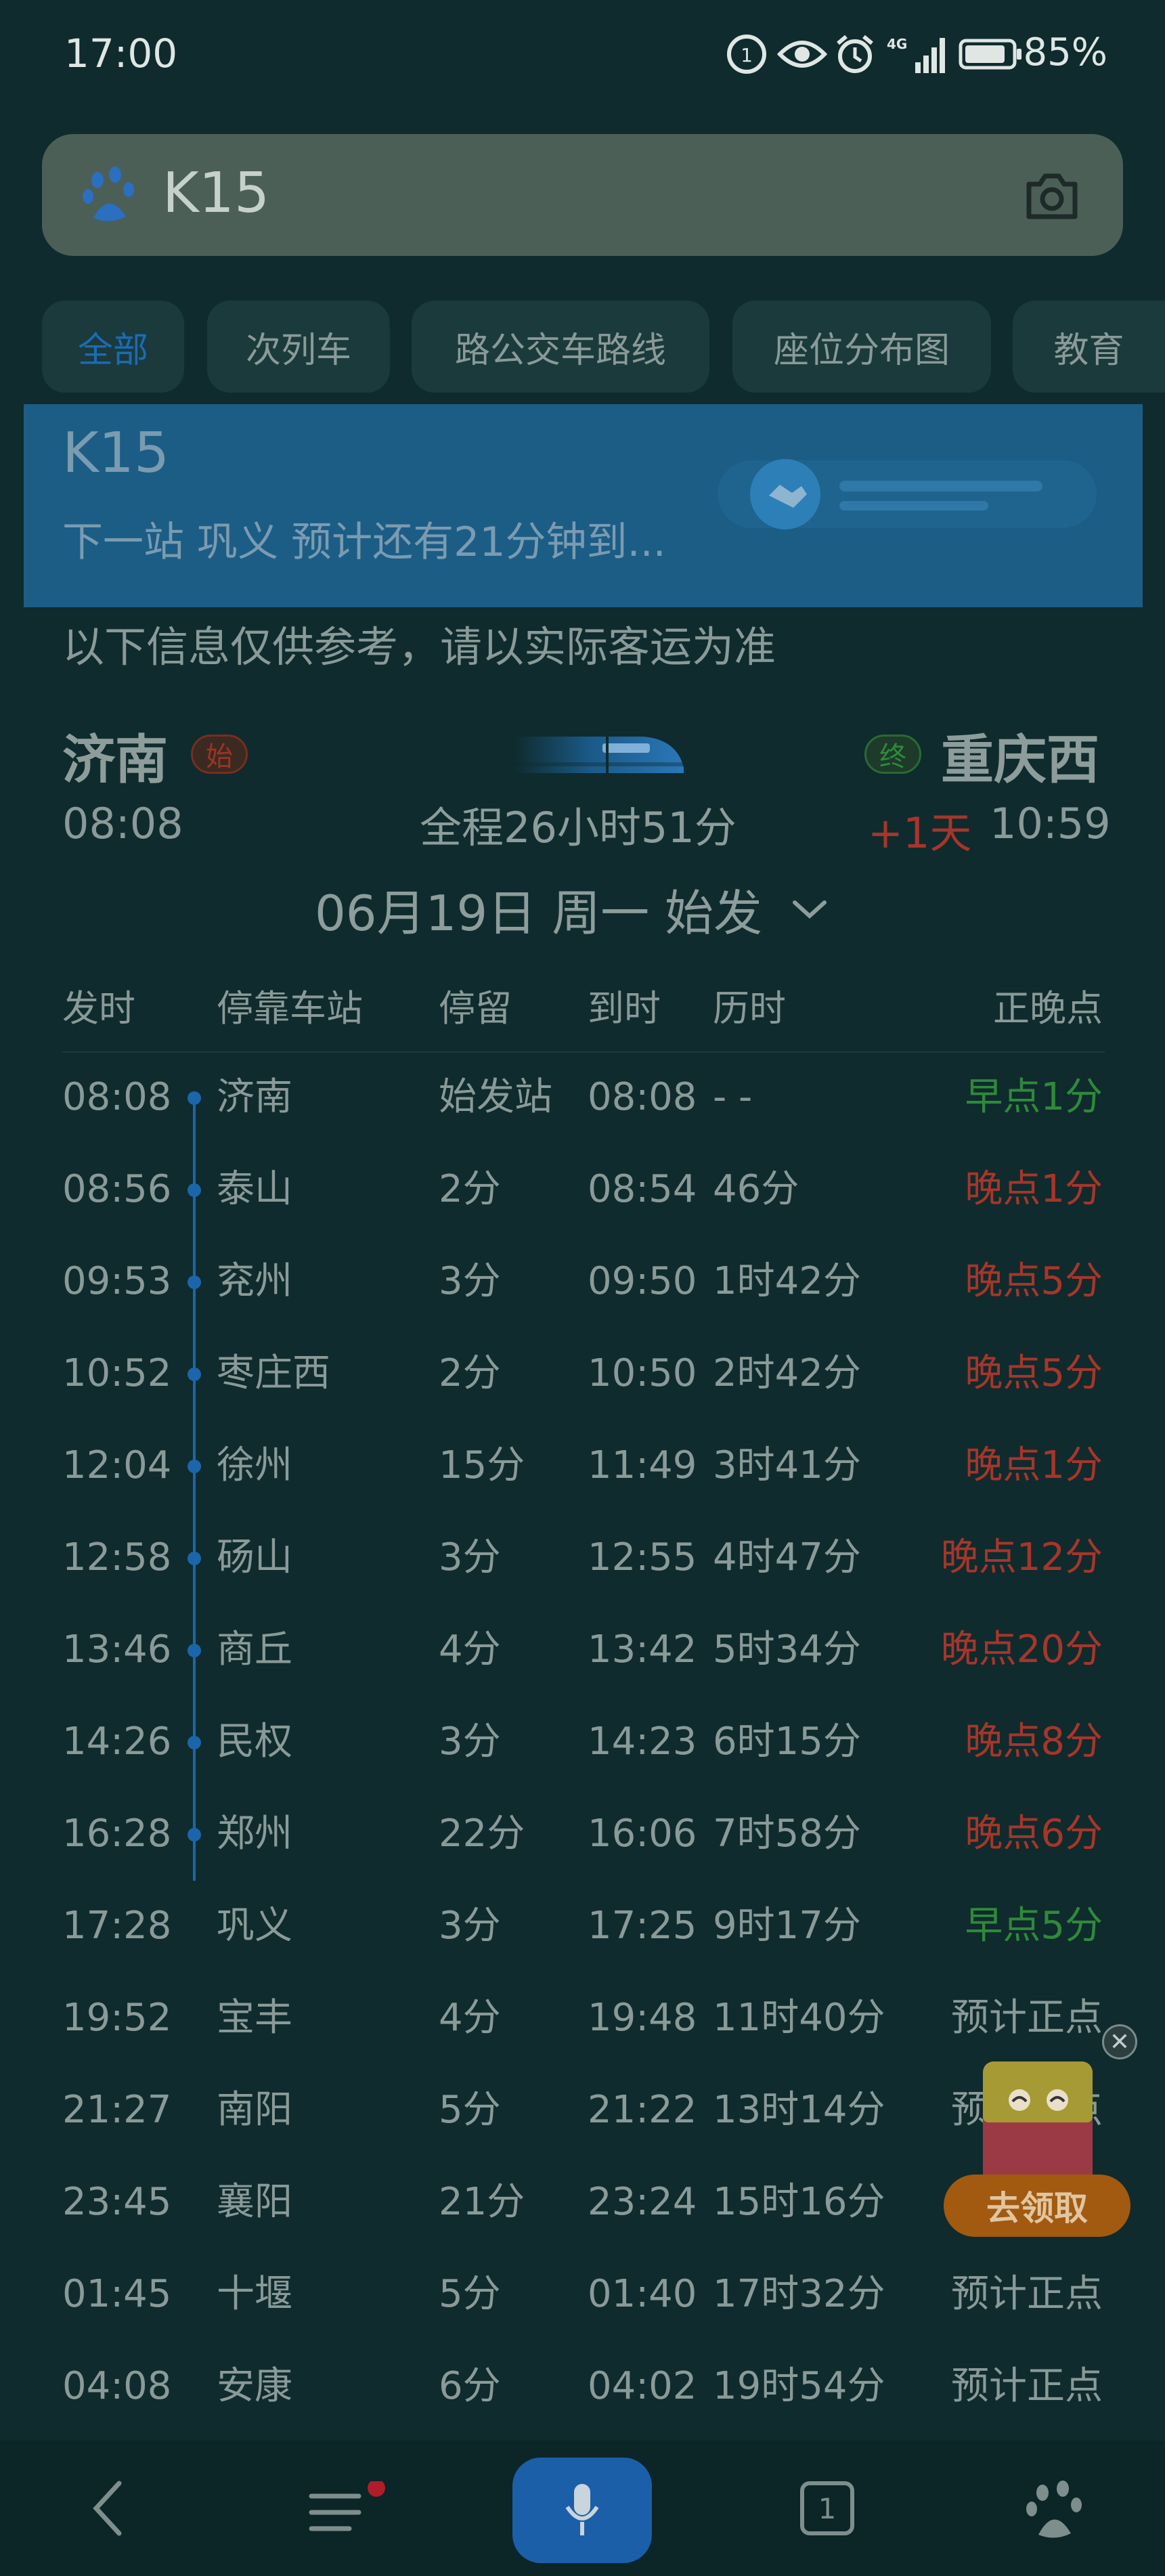  Describe the element at coordinates (1027, 2018) in the screenshot. I see `punctuality-cell: 预计正点` at that location.